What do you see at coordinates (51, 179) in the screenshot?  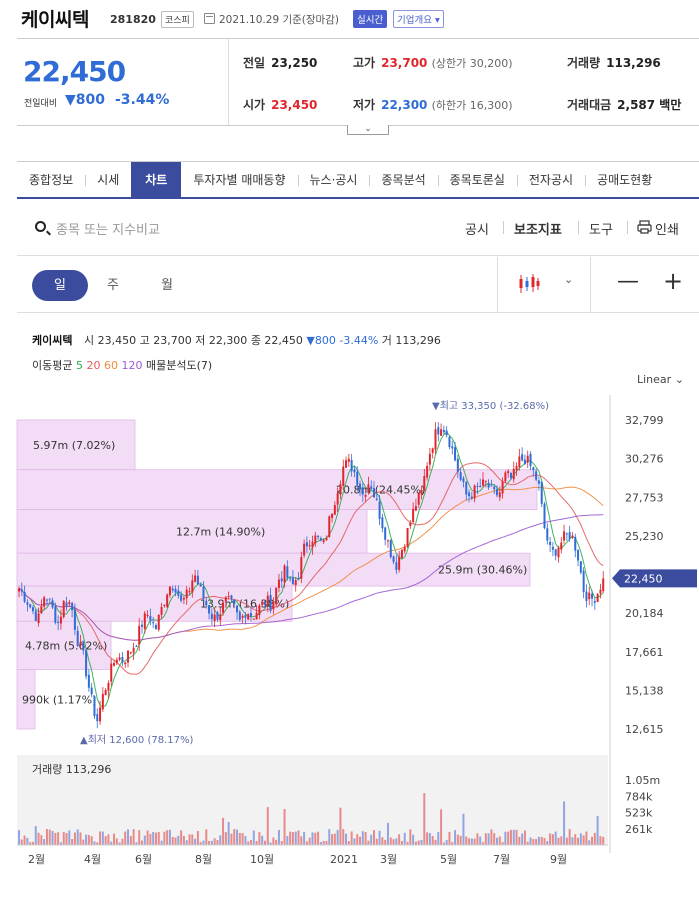 I see `tab-0: 종합정보` at bounding box center [51, 179].